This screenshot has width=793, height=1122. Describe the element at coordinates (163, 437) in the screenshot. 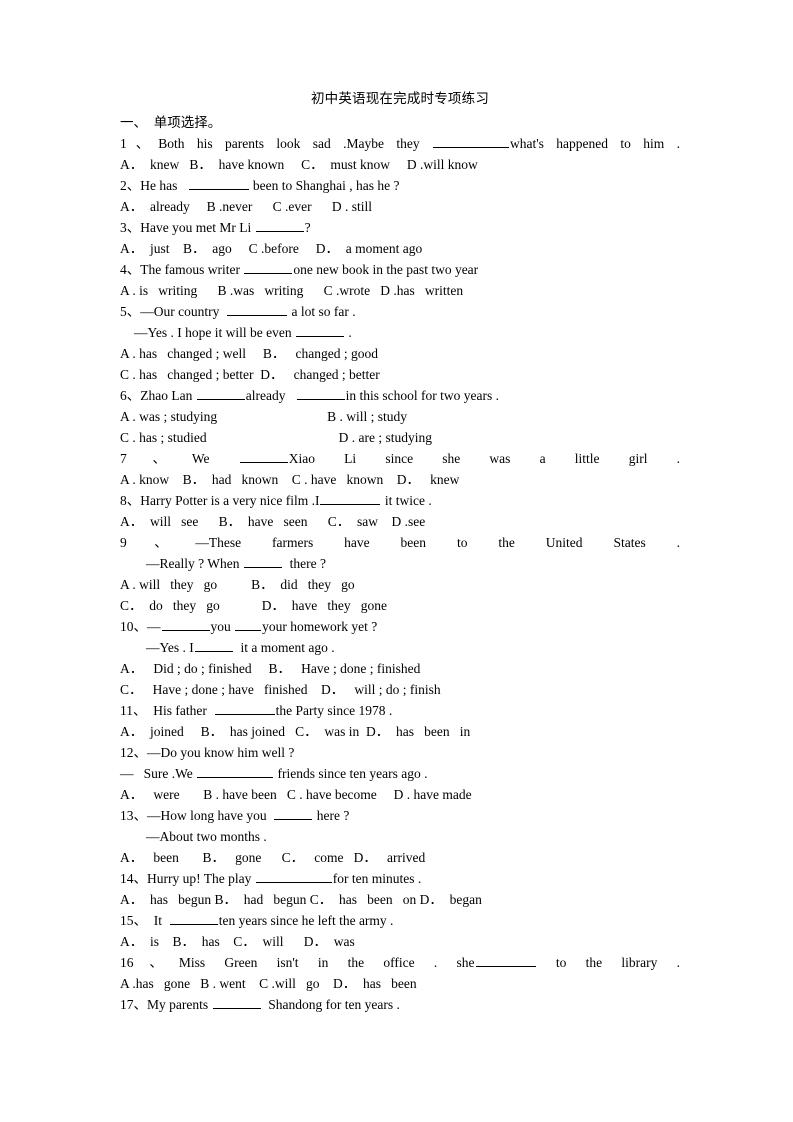

I see `question-6-option-left: C . has ; studied` at that location.